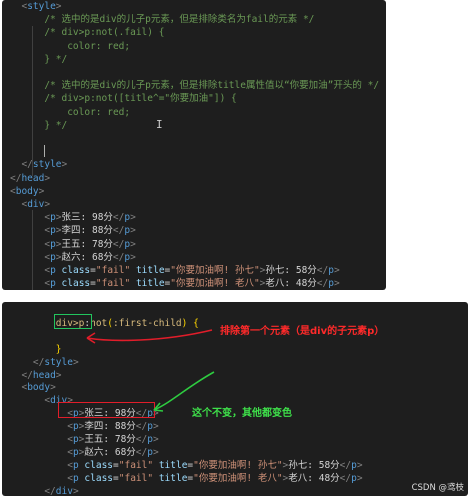 Image resolution: width=474 pixels, height=496 pixels. Describe the element at coordinates (140, 99) in the screenshot. I see `code-token: /* div>p:not([title^="你要加油"]) {` at that location.